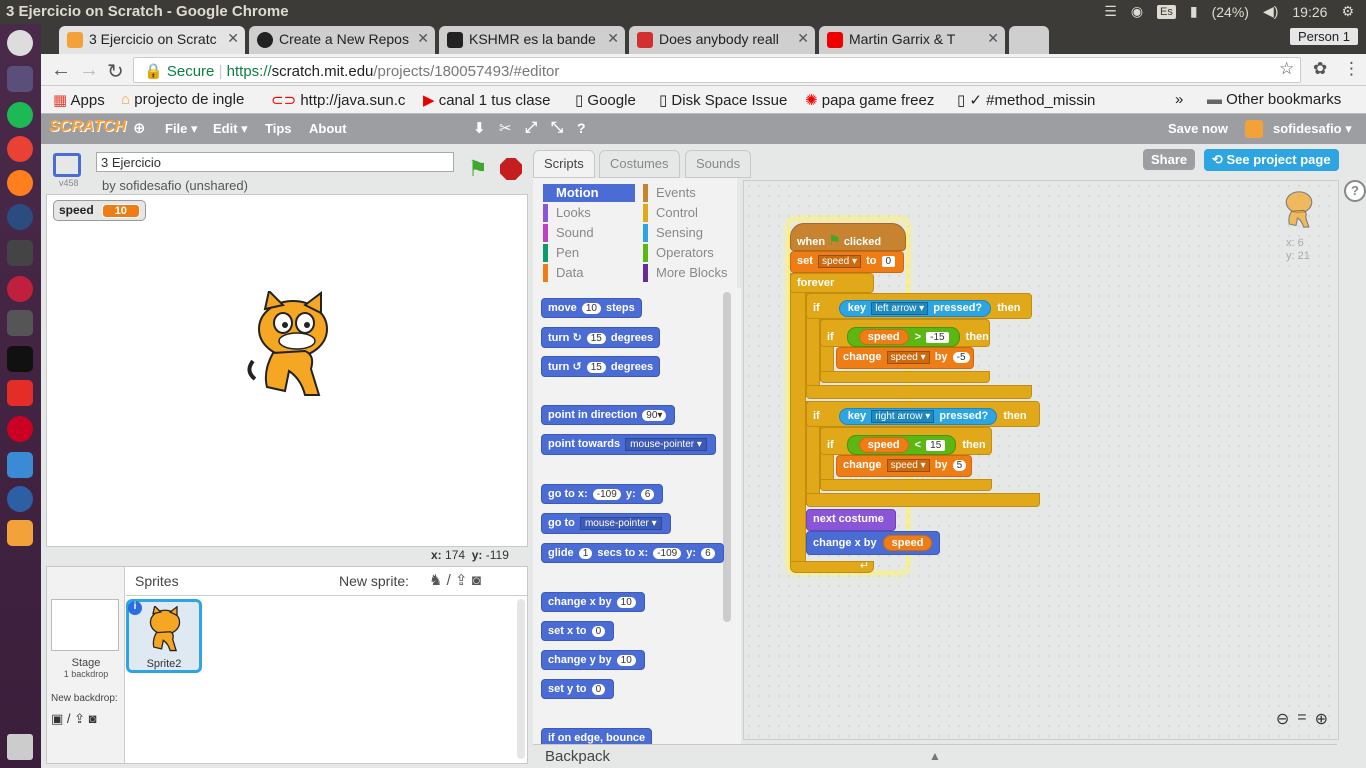 The height and width of the screenshot is (768, 1366). Describe the element at coordinates (20, 149) in the screenshot. I see `chrome-icon` at that location.